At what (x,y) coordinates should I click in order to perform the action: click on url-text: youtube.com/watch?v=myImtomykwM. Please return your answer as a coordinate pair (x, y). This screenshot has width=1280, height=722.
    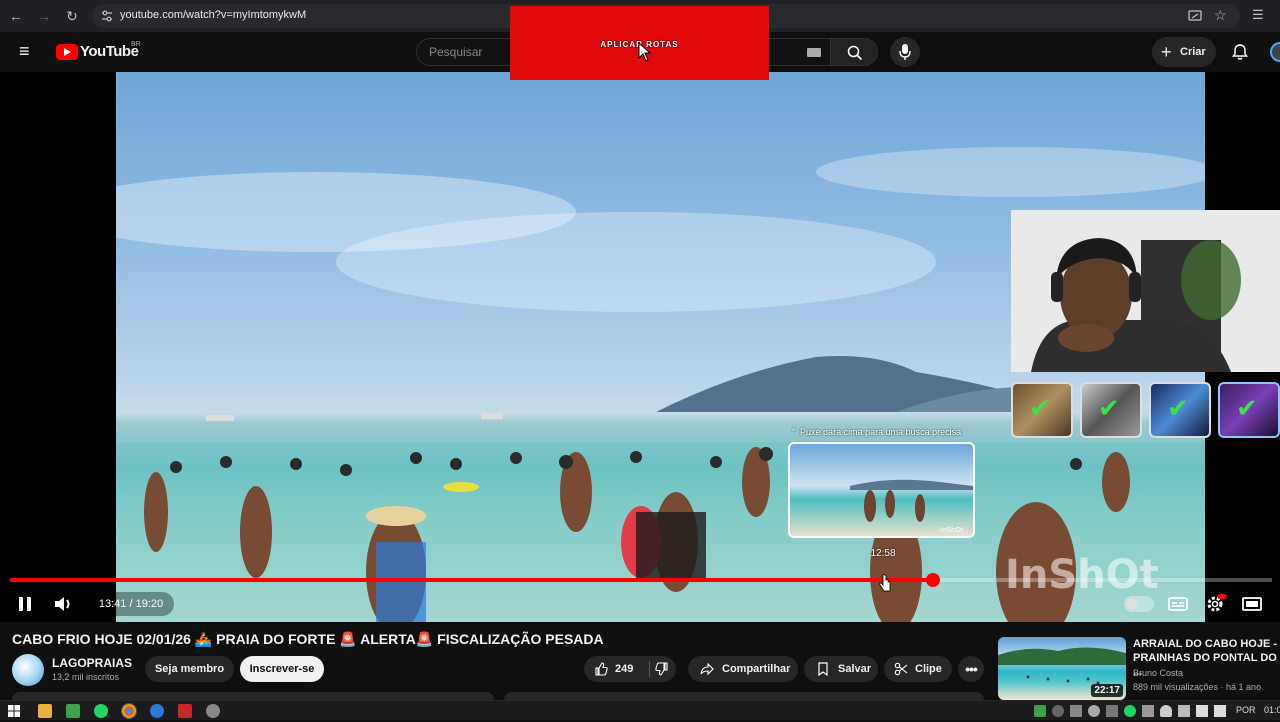
    Looking at the image, I should click on (213, 15).